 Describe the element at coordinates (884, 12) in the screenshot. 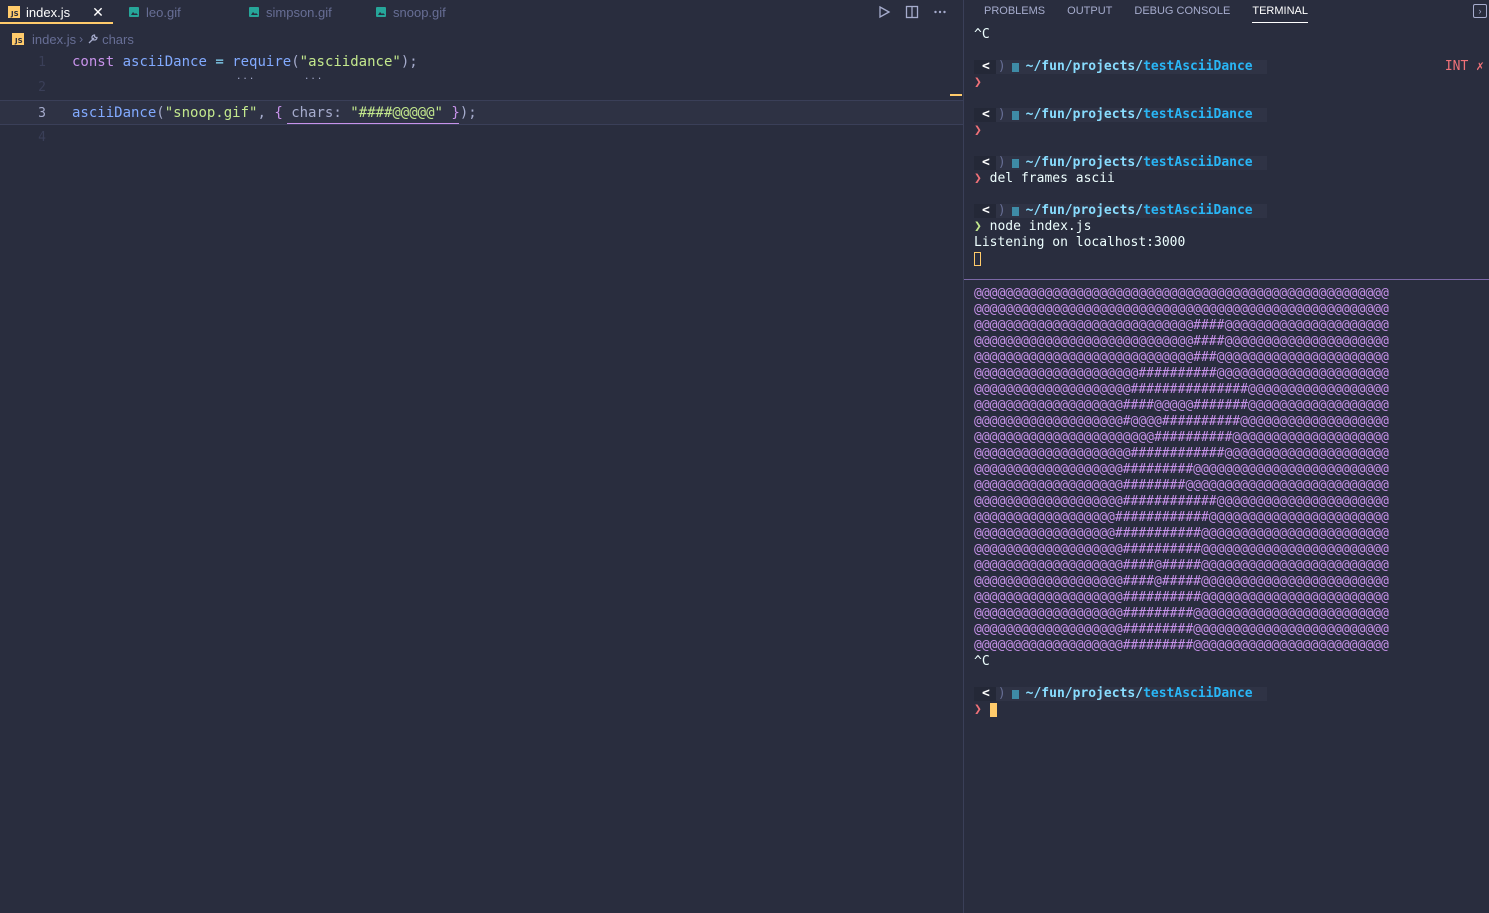

I see `run-icon` at that location.